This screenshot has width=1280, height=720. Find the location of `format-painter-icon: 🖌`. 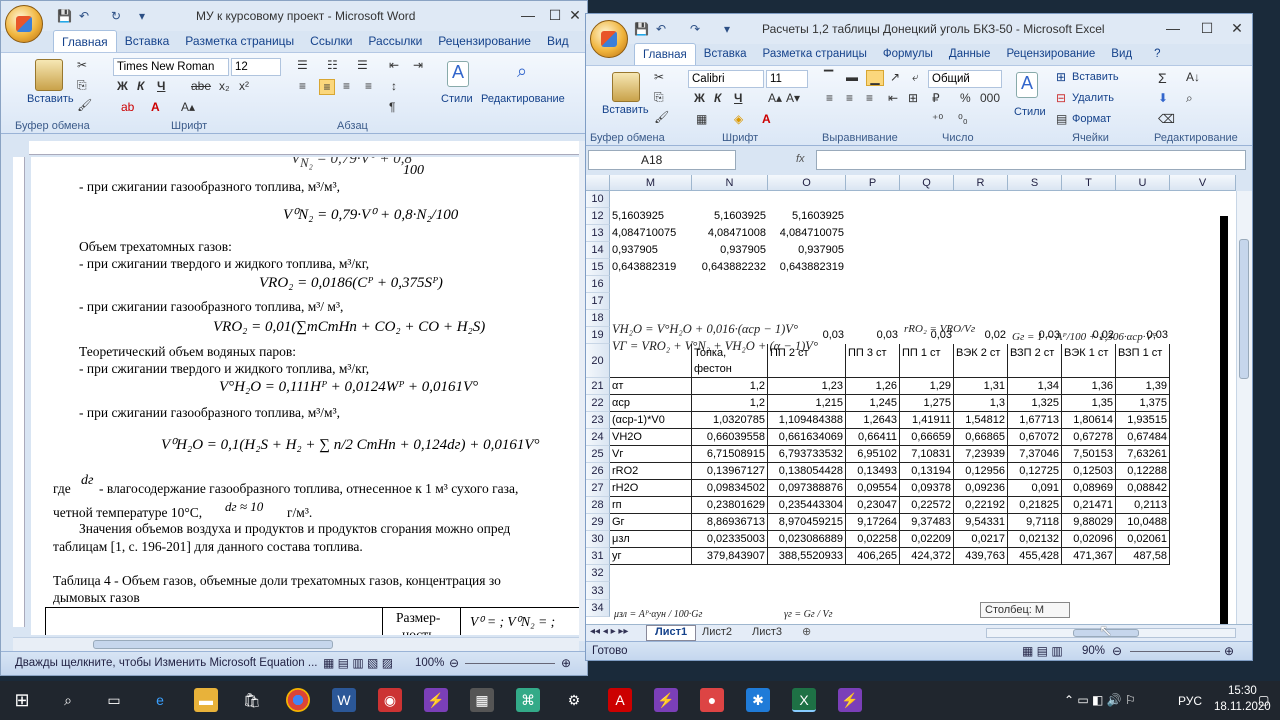

format-painter-icon: 🖌 is located at coordinates (84, 105).